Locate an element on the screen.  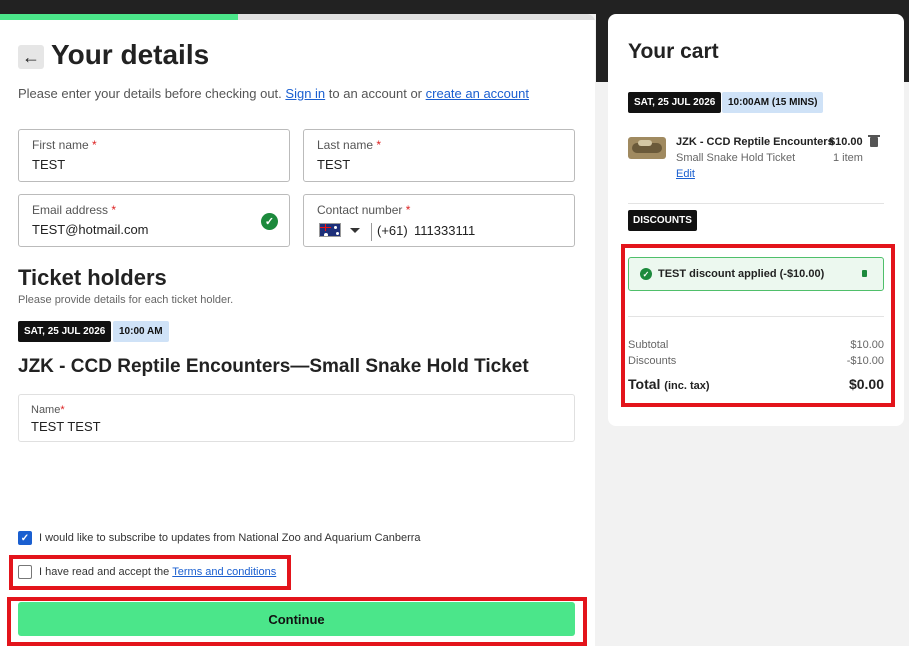
subtotal-value: $10.00 is located at coordinates (867, 345).